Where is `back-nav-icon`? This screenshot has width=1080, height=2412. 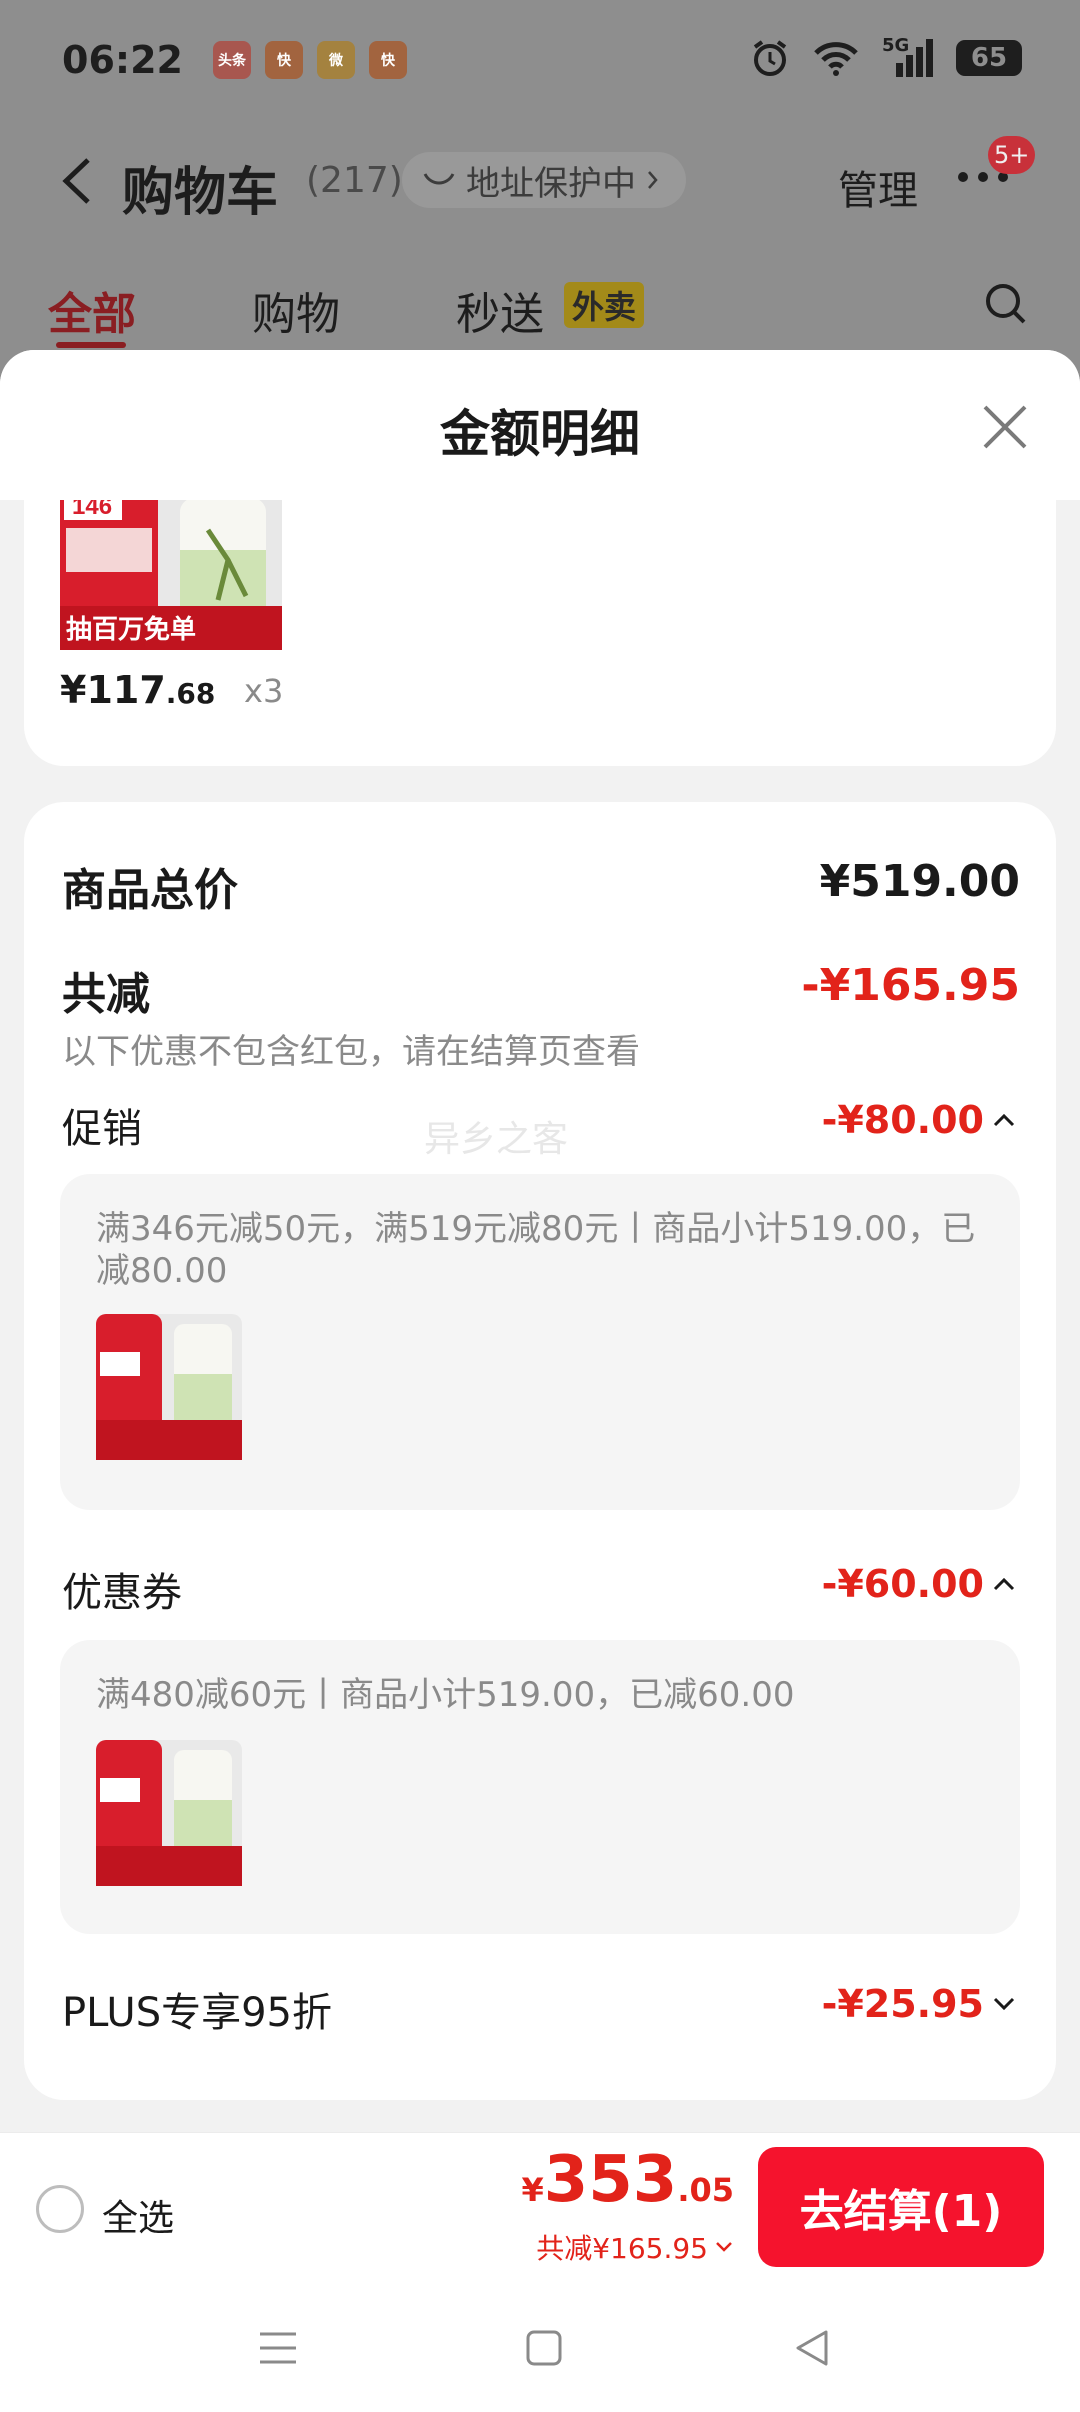
back-nav-icon is located at coordinates (812, 2348).